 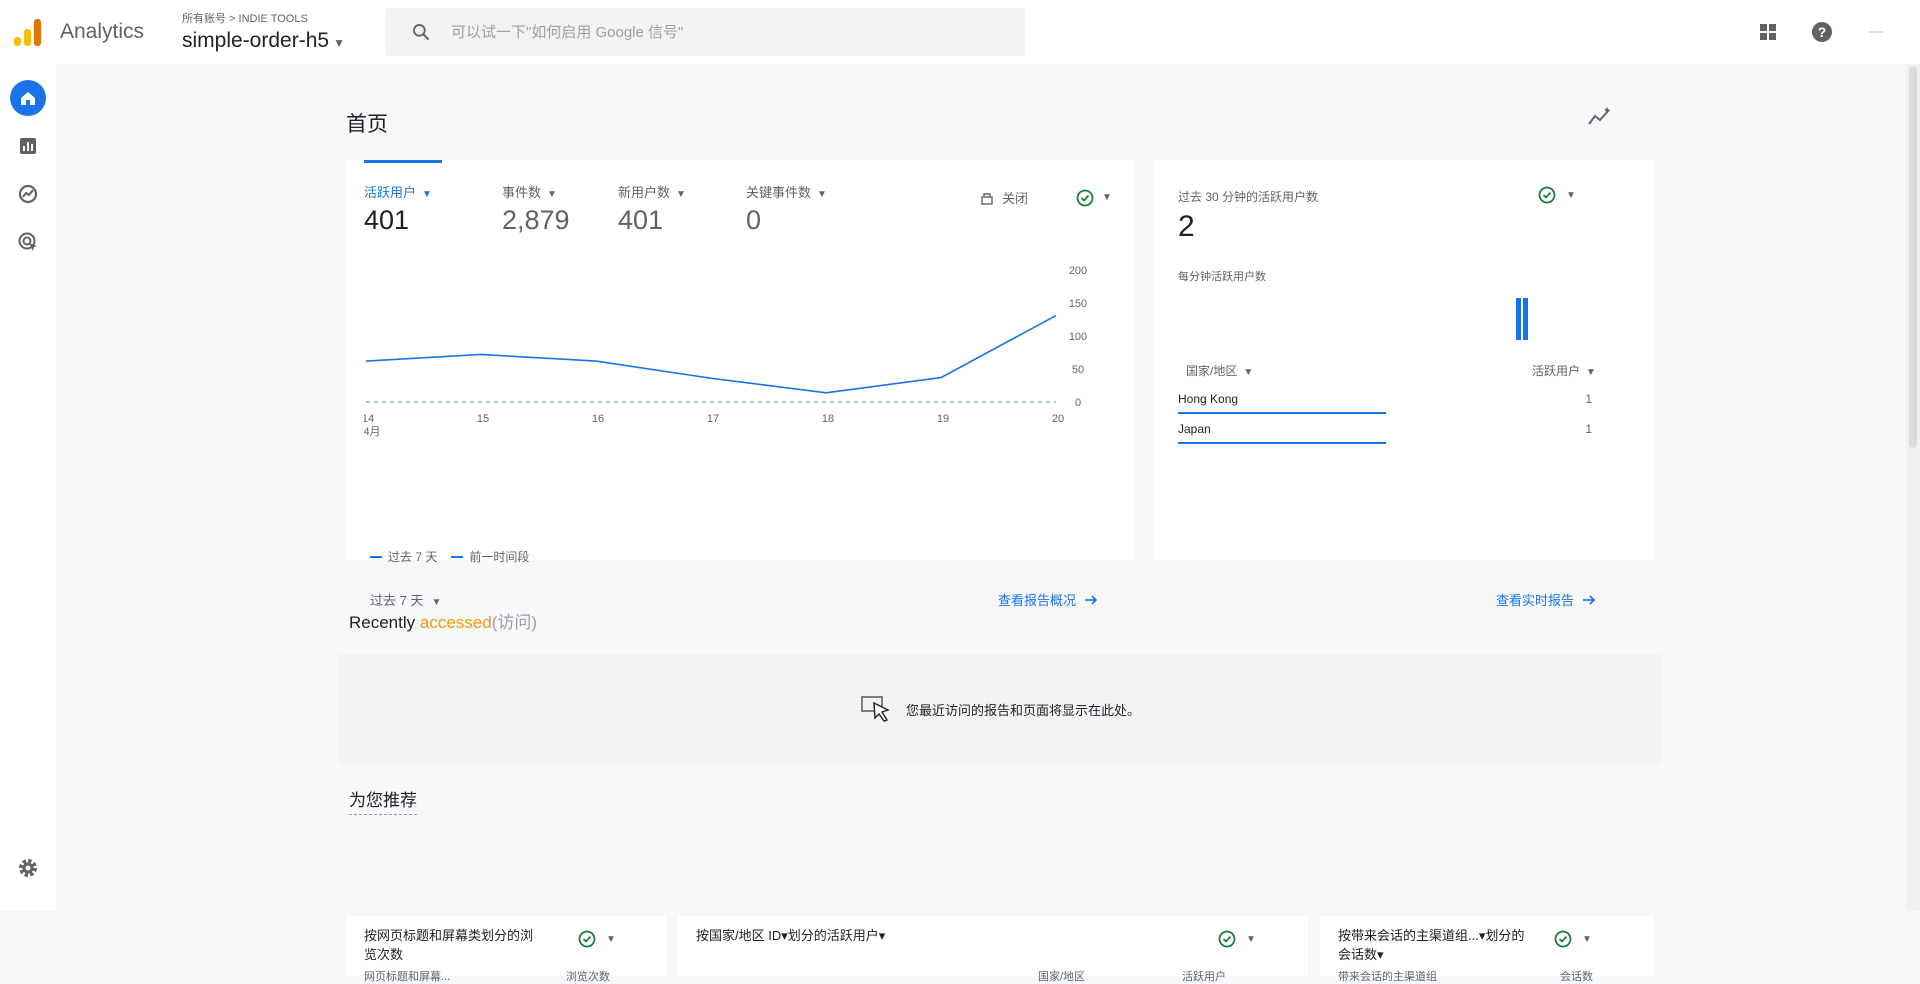 I want to click on settings-icon, so click(x=28, y=870).